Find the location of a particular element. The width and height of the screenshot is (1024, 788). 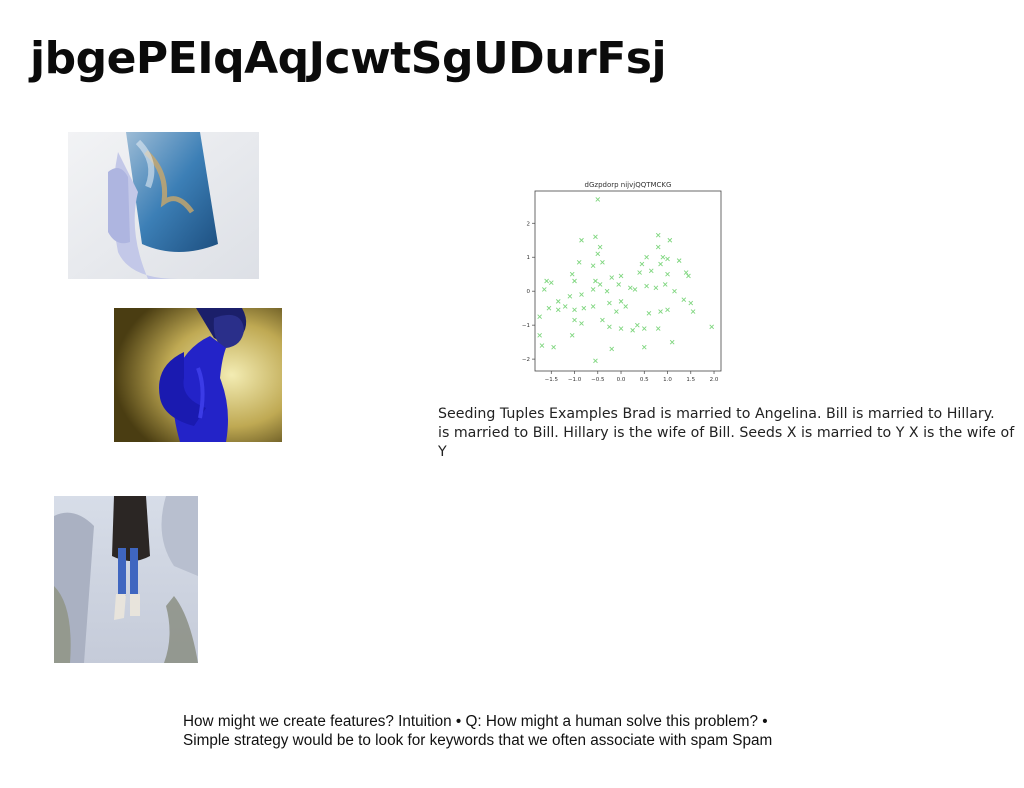

y-tick-label: 1 is located at coordinates (529, 258).